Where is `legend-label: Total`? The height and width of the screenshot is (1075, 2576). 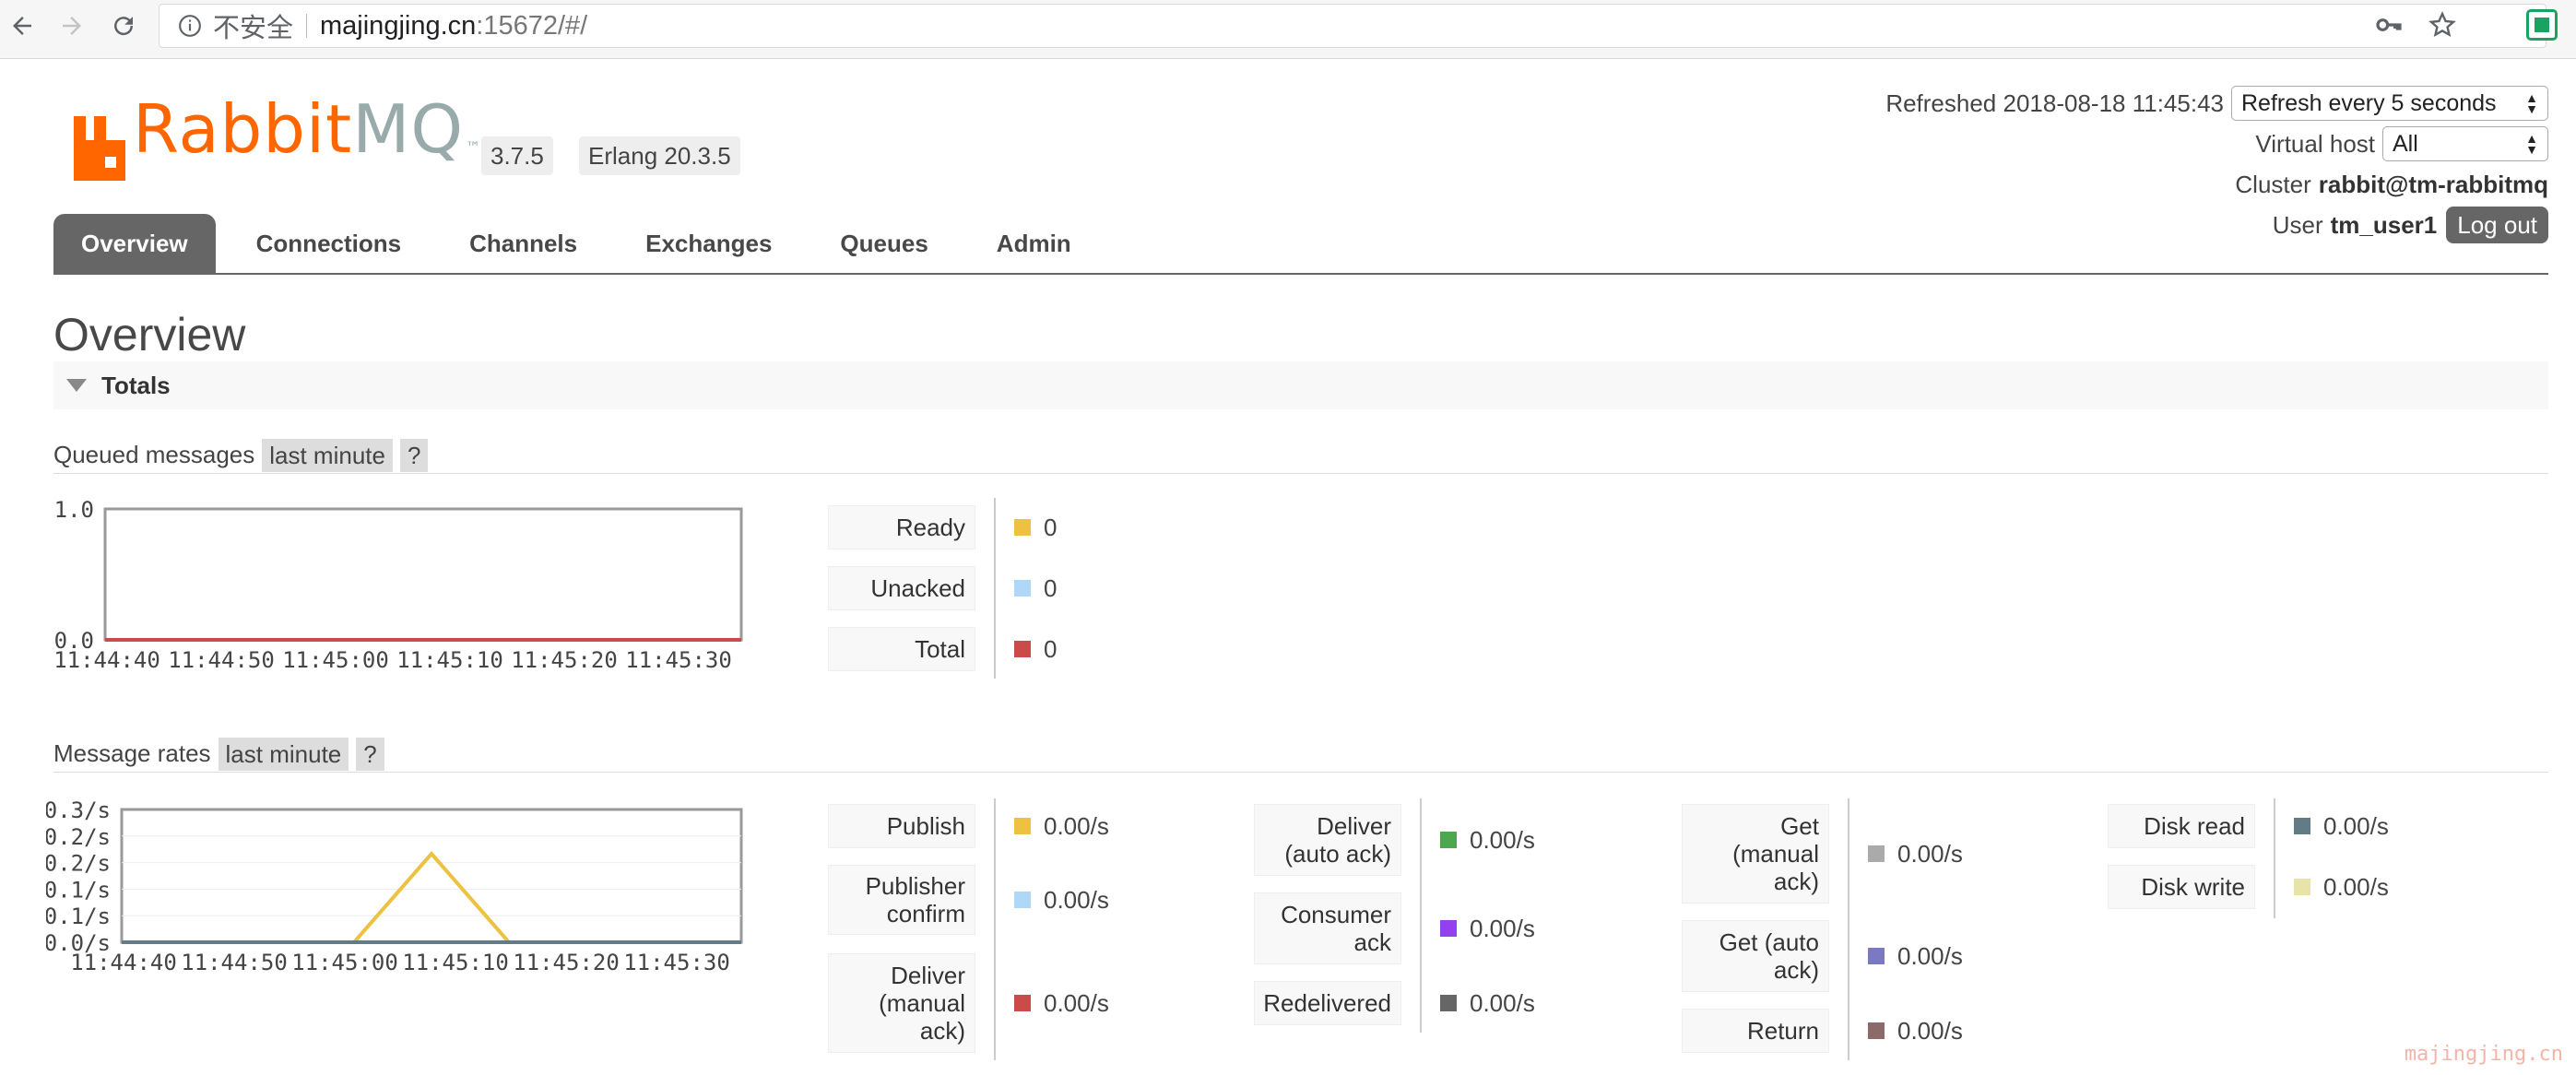 legend-label: Total is located at coordinates (901, 649).